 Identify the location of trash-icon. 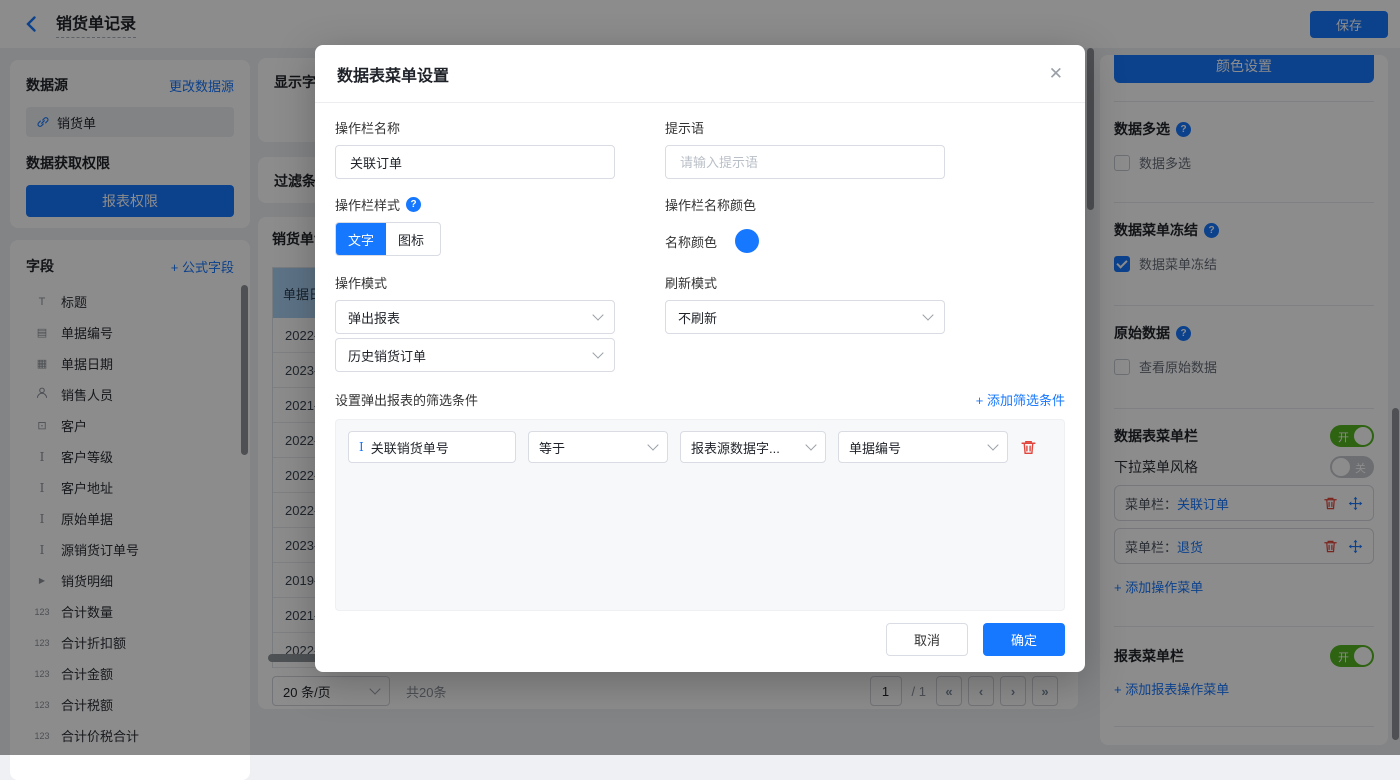
(1028, 447).